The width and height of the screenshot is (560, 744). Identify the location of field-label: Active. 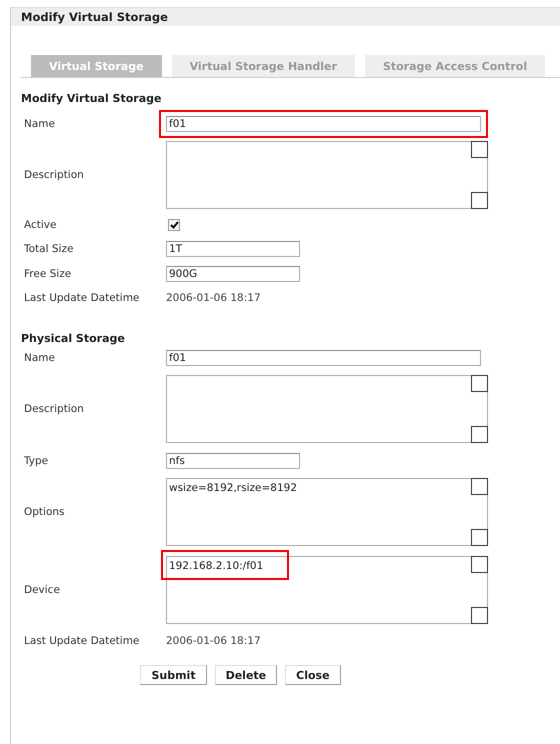
(40, 225).